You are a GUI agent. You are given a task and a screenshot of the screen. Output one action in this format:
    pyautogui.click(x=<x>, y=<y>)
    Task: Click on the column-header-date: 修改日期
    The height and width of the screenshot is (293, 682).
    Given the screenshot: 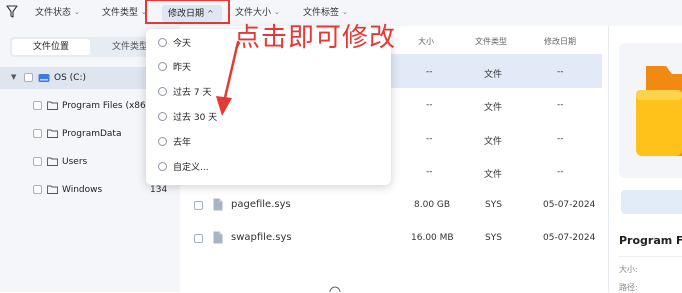 What is the action you would take?
    pyautogui.click(x=560, y=41)
    